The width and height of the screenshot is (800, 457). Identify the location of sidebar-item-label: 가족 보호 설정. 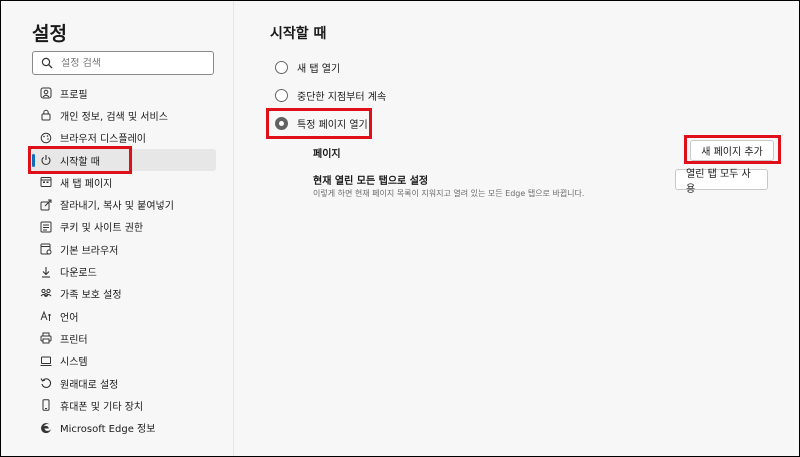
(91, 296).